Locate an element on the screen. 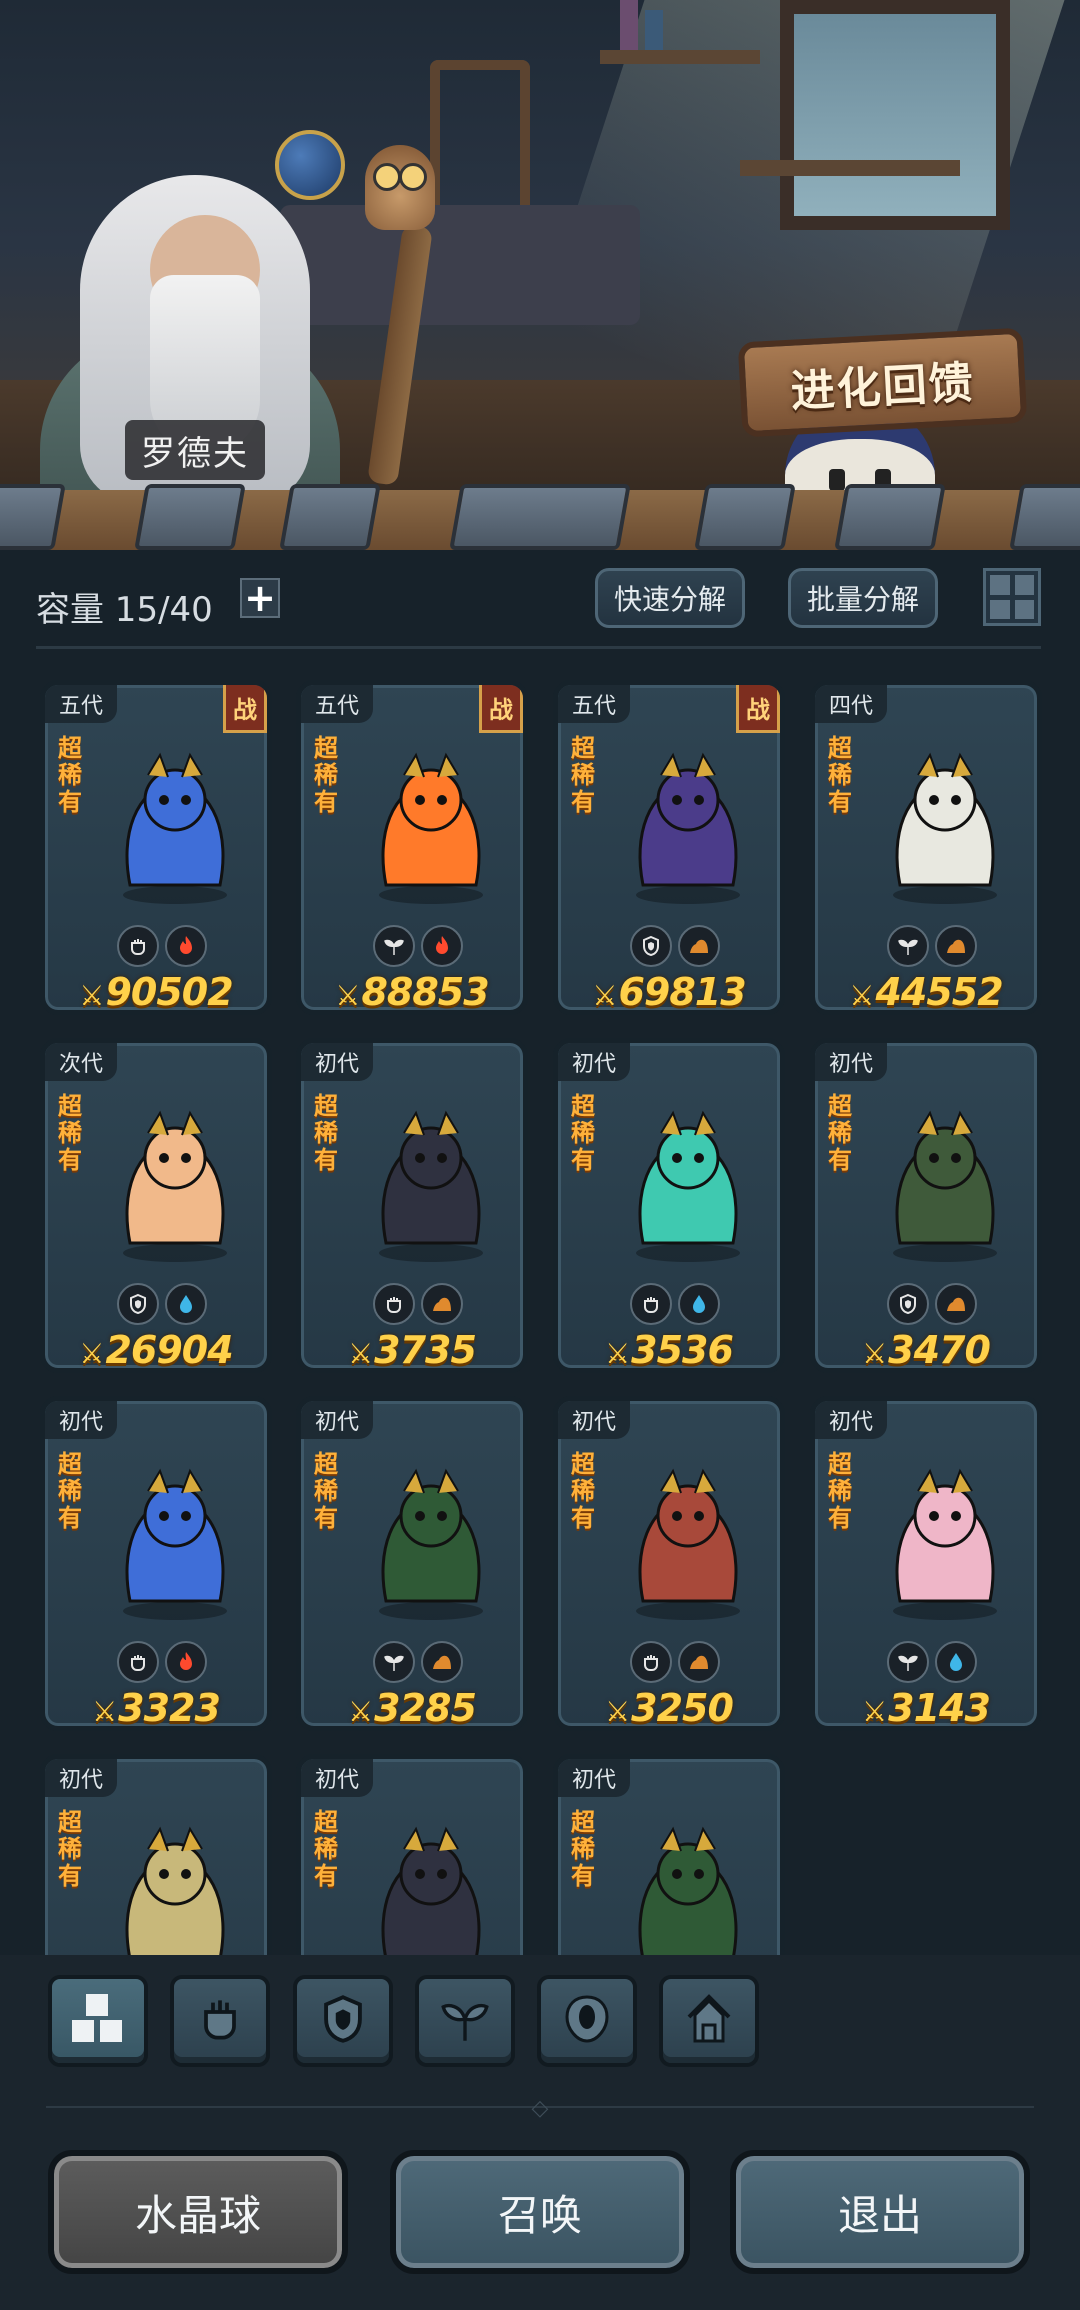 This screenshot has height=2310, width=1080. filter-tab-tower is located at coordinates (709, 2021).